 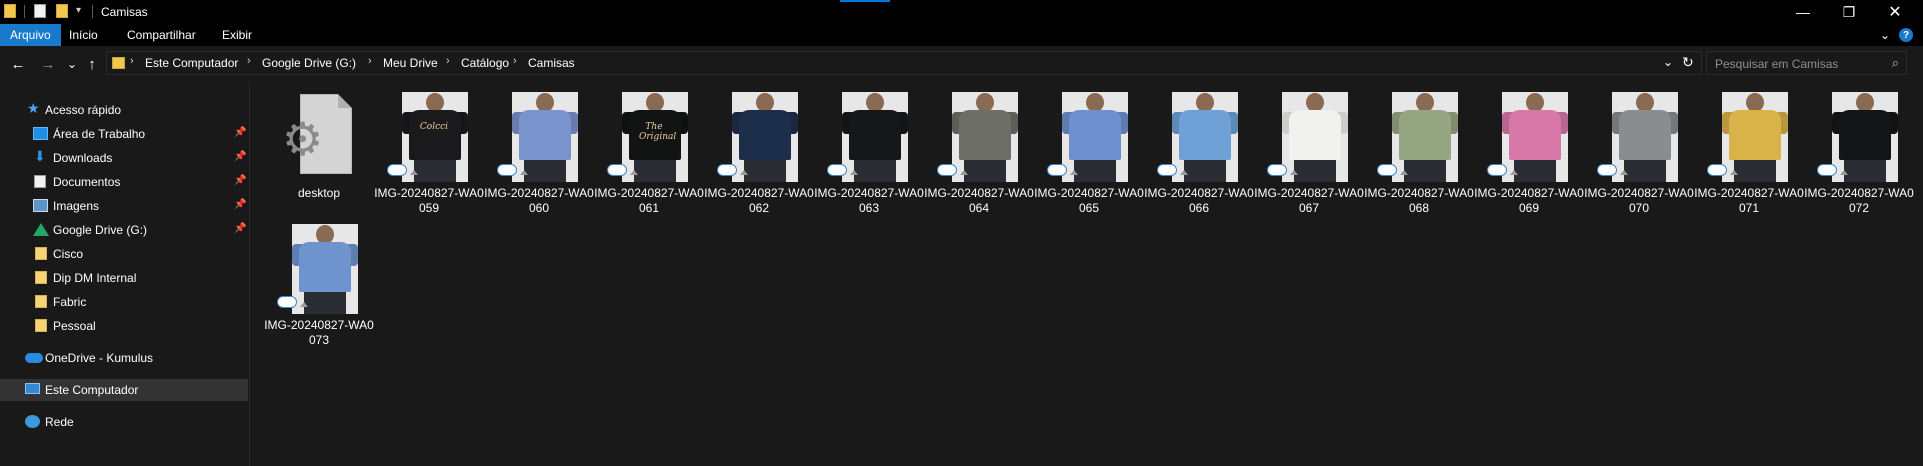 I want to click on new-folder-icon, so click(x=62, y=11).